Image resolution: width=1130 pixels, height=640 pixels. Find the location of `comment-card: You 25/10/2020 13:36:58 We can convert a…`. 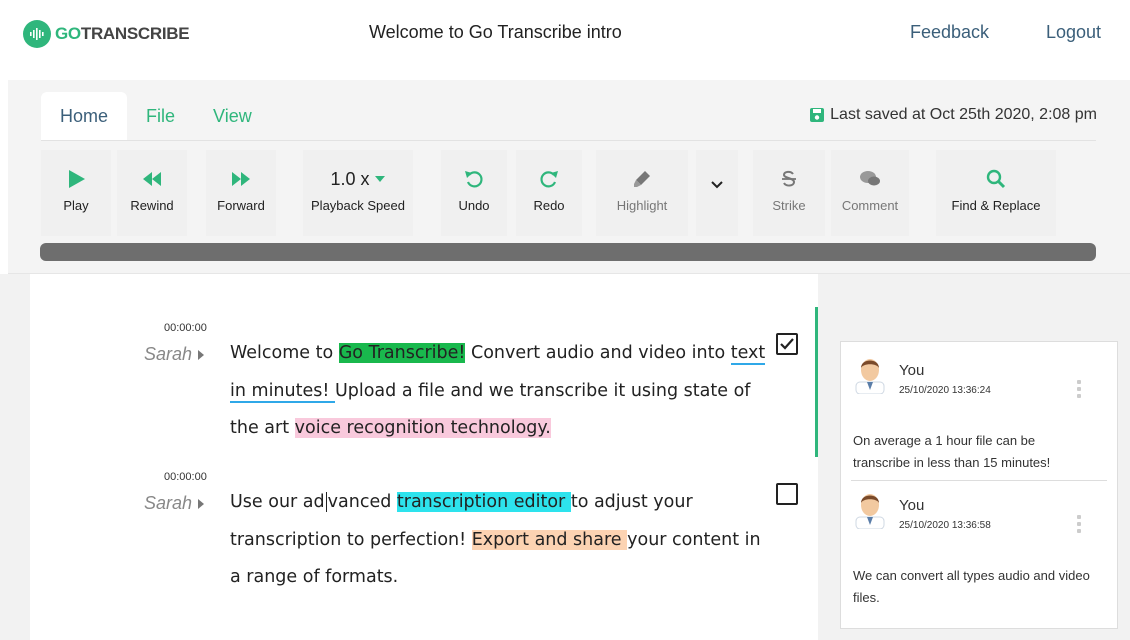

comment-card: You 25/10/2020 13:36:58 We can convert a… is located at coordinates (979, 552).